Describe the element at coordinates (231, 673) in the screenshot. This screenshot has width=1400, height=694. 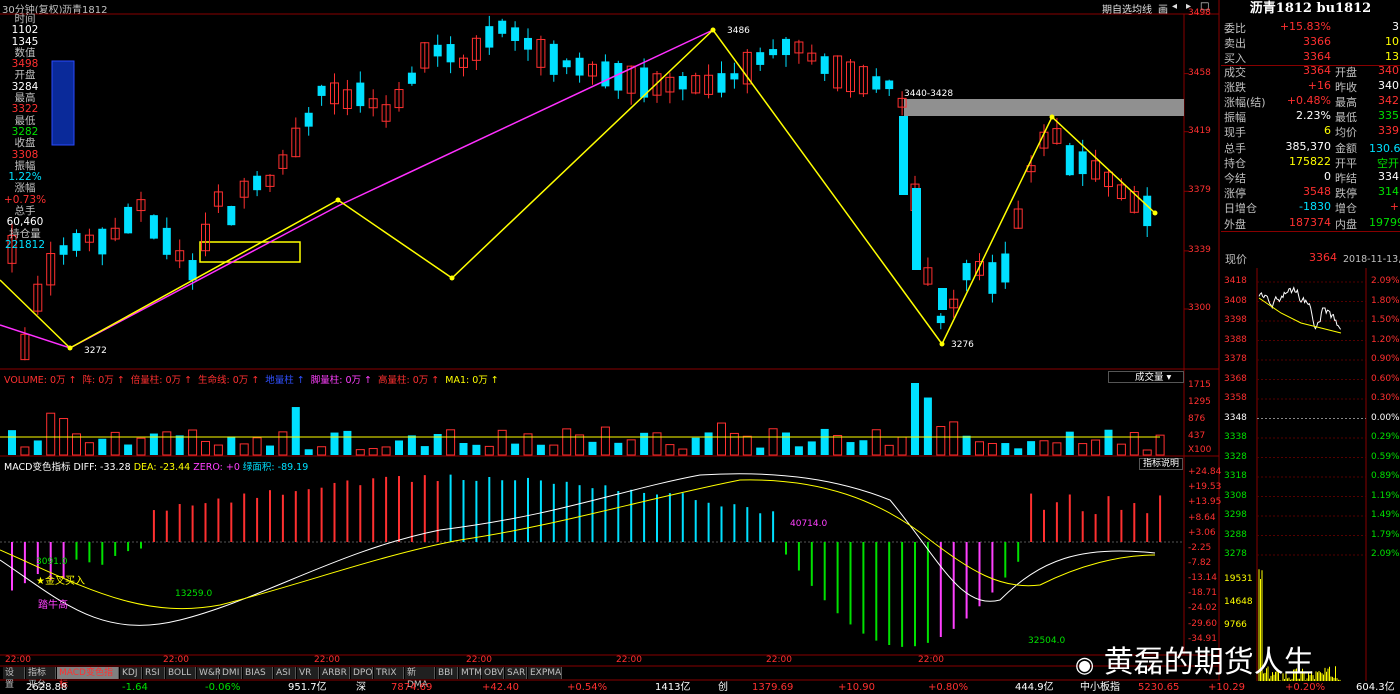
I see `tab-dmi: DMI` at that location.